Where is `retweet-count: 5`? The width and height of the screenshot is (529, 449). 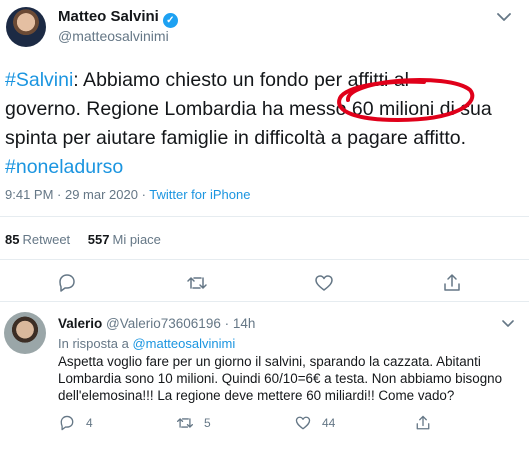 retweet-count: 5 is located at coordinates (207, 423).